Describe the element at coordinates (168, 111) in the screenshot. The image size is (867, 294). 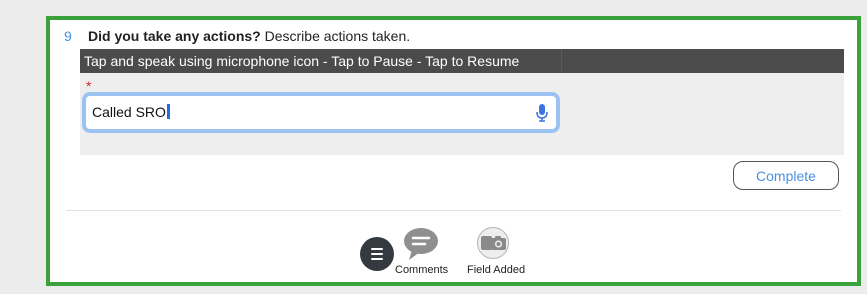
I see `text-caret` at that location.